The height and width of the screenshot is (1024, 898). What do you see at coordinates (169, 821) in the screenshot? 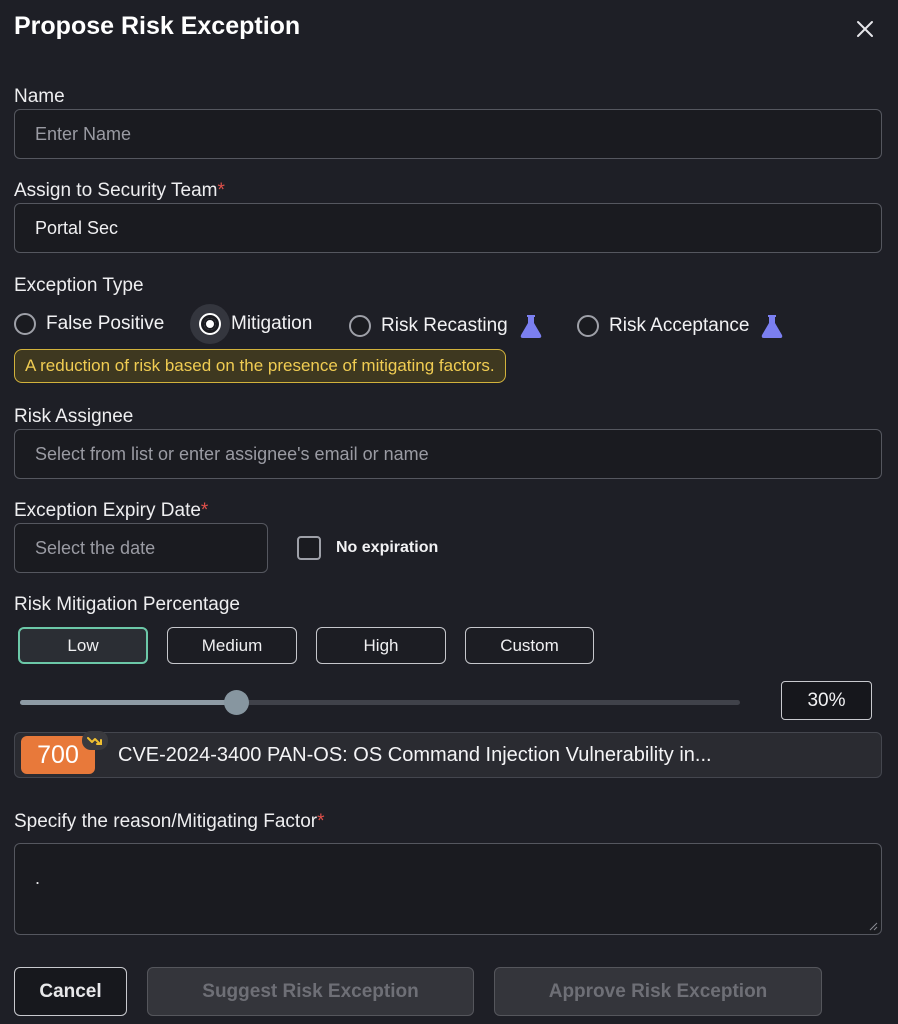
I see `reason-label: Specify the reason/Mitigating Factor*` at bounding box center [169, 821].